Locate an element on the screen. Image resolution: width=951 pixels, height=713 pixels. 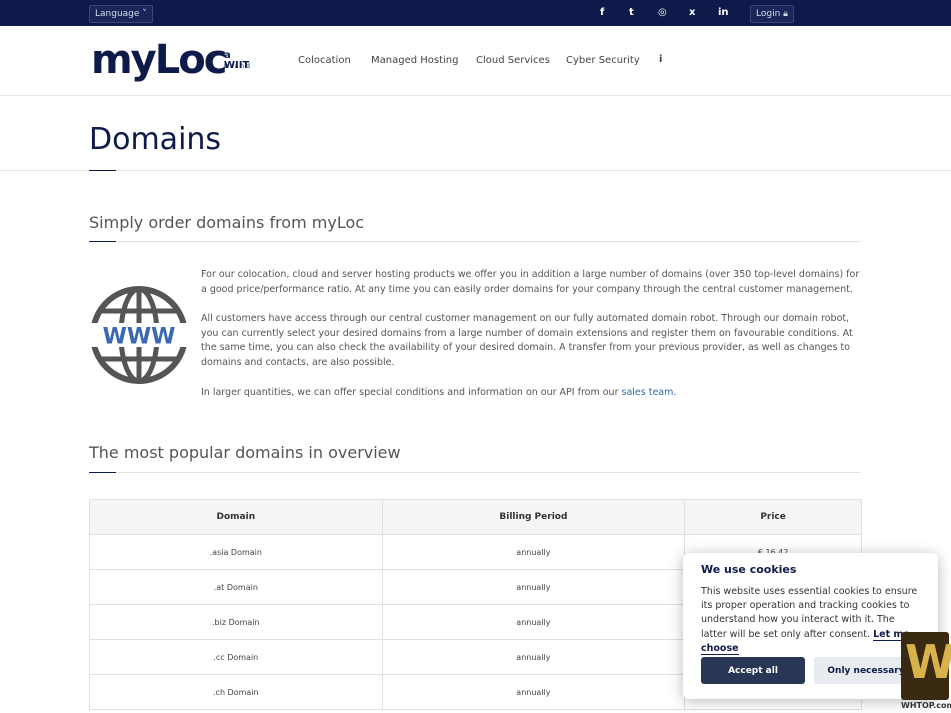
language-dropdown: Language ˅ is located at coordinates (121, 14).